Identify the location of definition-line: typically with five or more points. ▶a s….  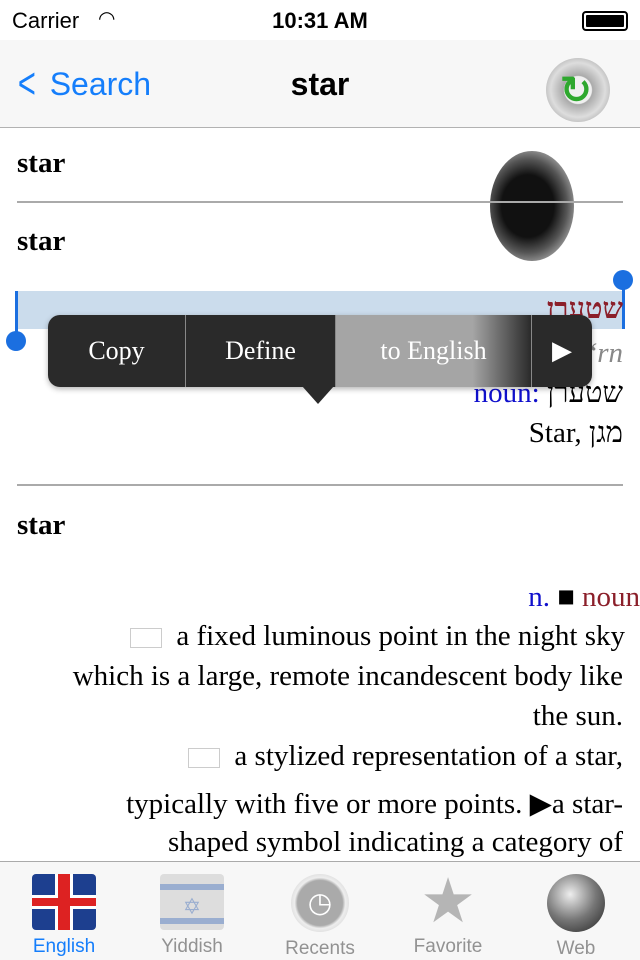
(374, 804).